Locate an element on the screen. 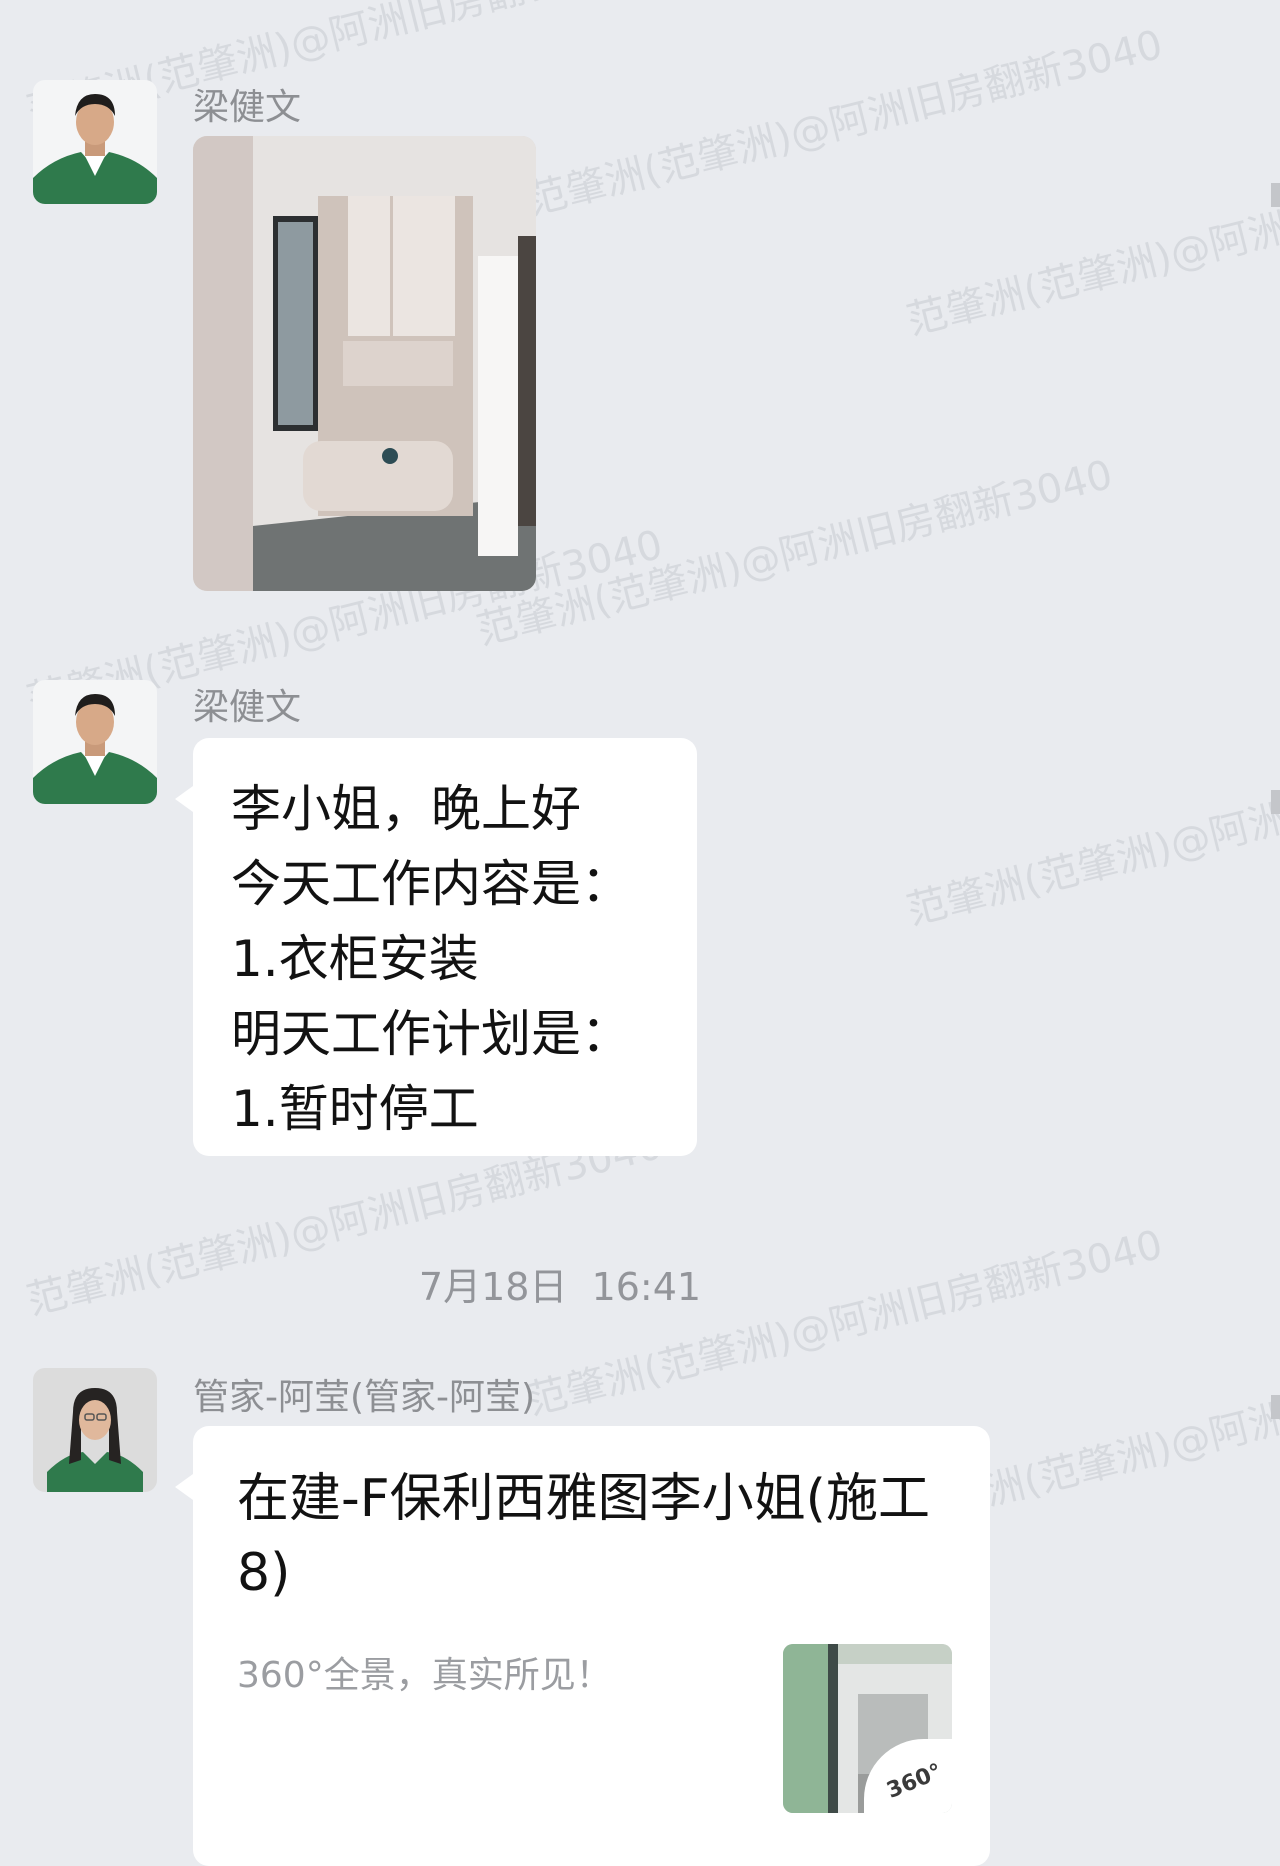  text-message-bubble: 李小姐，晚上好 今天工作内容是： 1.衣柜安装 明天工作计划是： 1.暂时停工 is located at coordinates (436, 947).